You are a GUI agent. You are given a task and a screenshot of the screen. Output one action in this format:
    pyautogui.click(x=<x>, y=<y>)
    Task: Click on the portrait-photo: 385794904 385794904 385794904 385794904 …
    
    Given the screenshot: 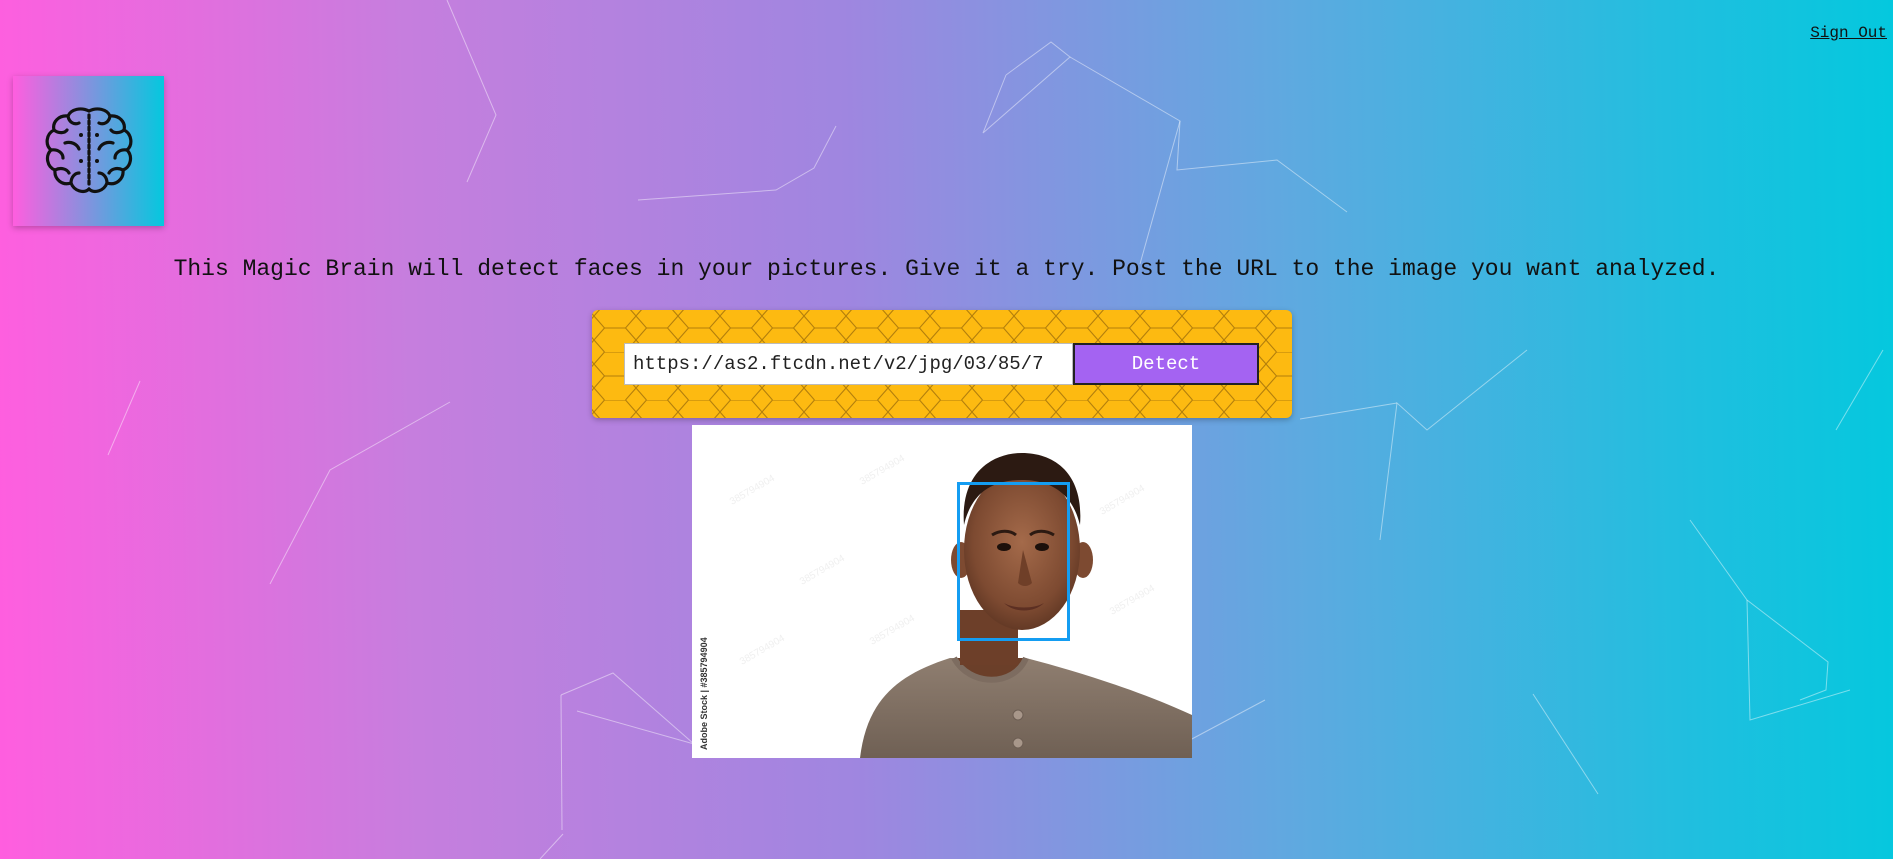 What is the action you would take?
    pyautogui.click(x=942, y=591)
    